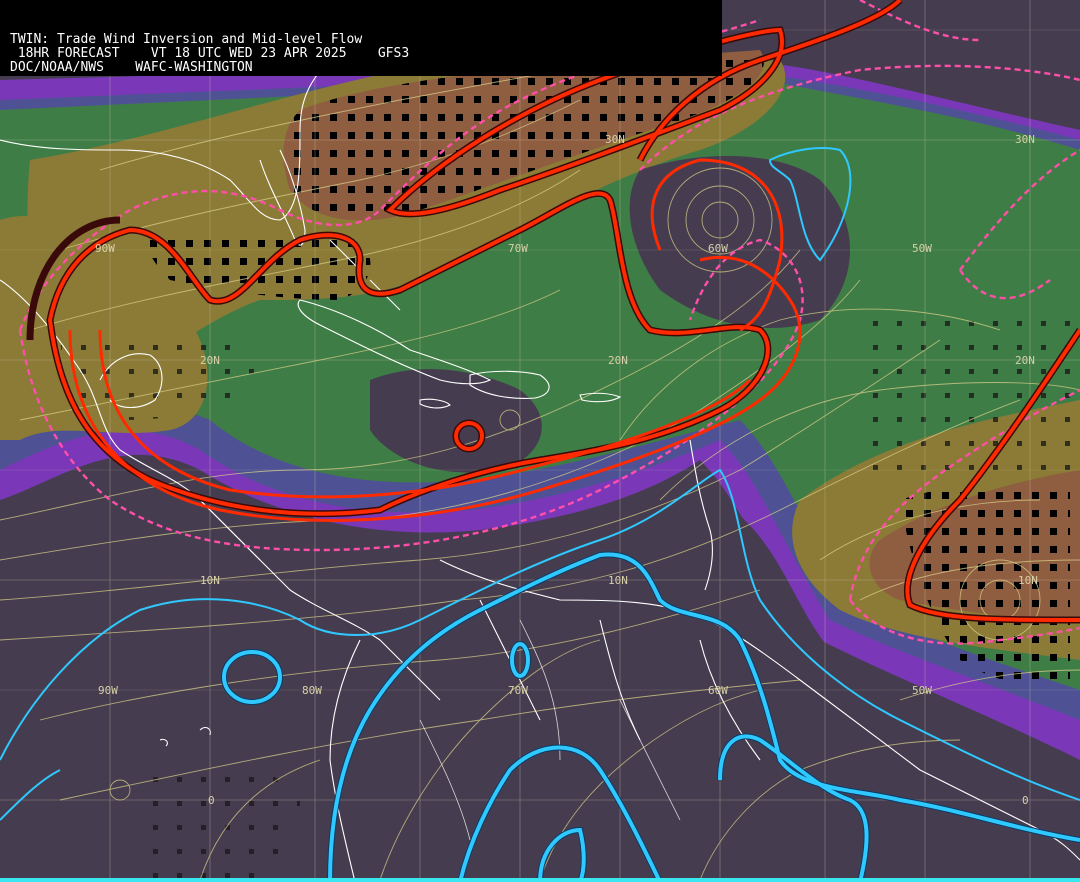 The image size is (1080, 882). Describe the element at coordinates (922, 248) in the screenshot. I see `lon-label-50w-top: 50W` at that location.